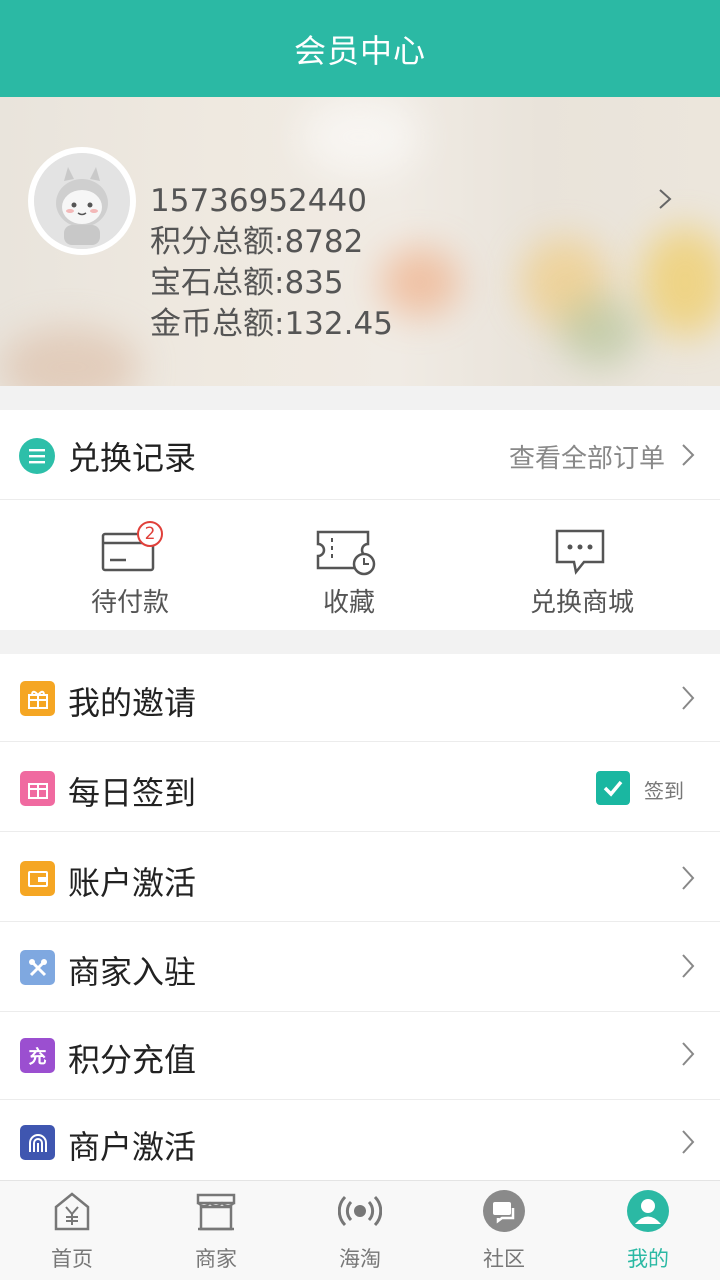  What do you see at coordinates (580, 552) in the screenshot?
I see `chat-bubble-icon` at bounding box center [580, 552].